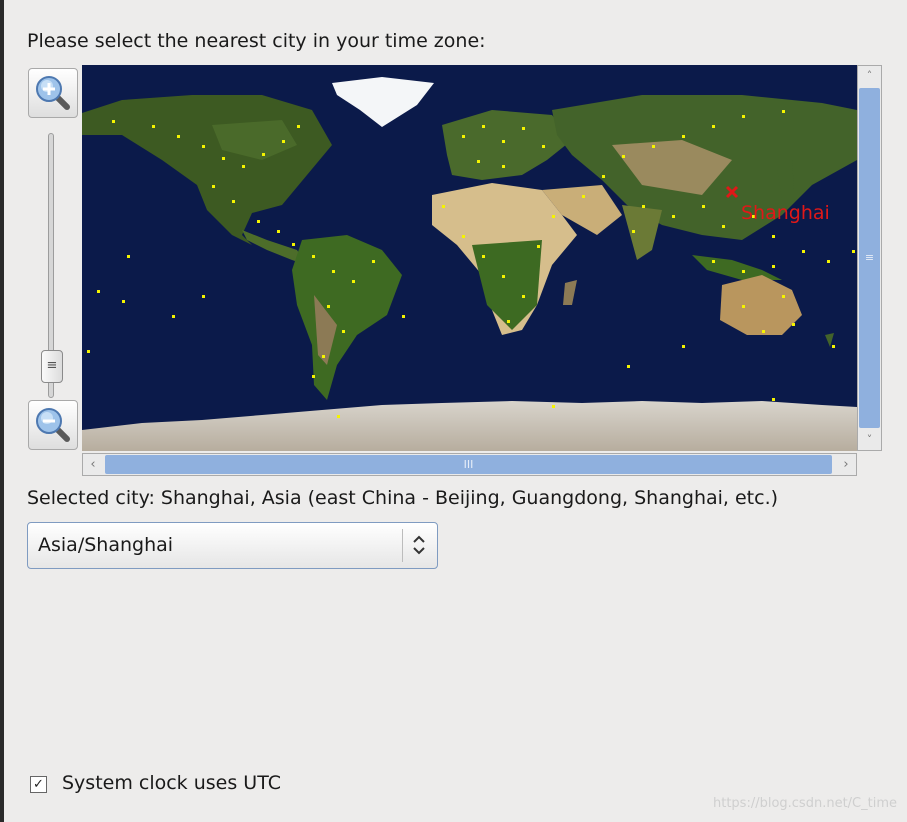 The width and height of the screenshot is (907, 822). I want to click on map-city-label: Shanghai, so click(785, 213).